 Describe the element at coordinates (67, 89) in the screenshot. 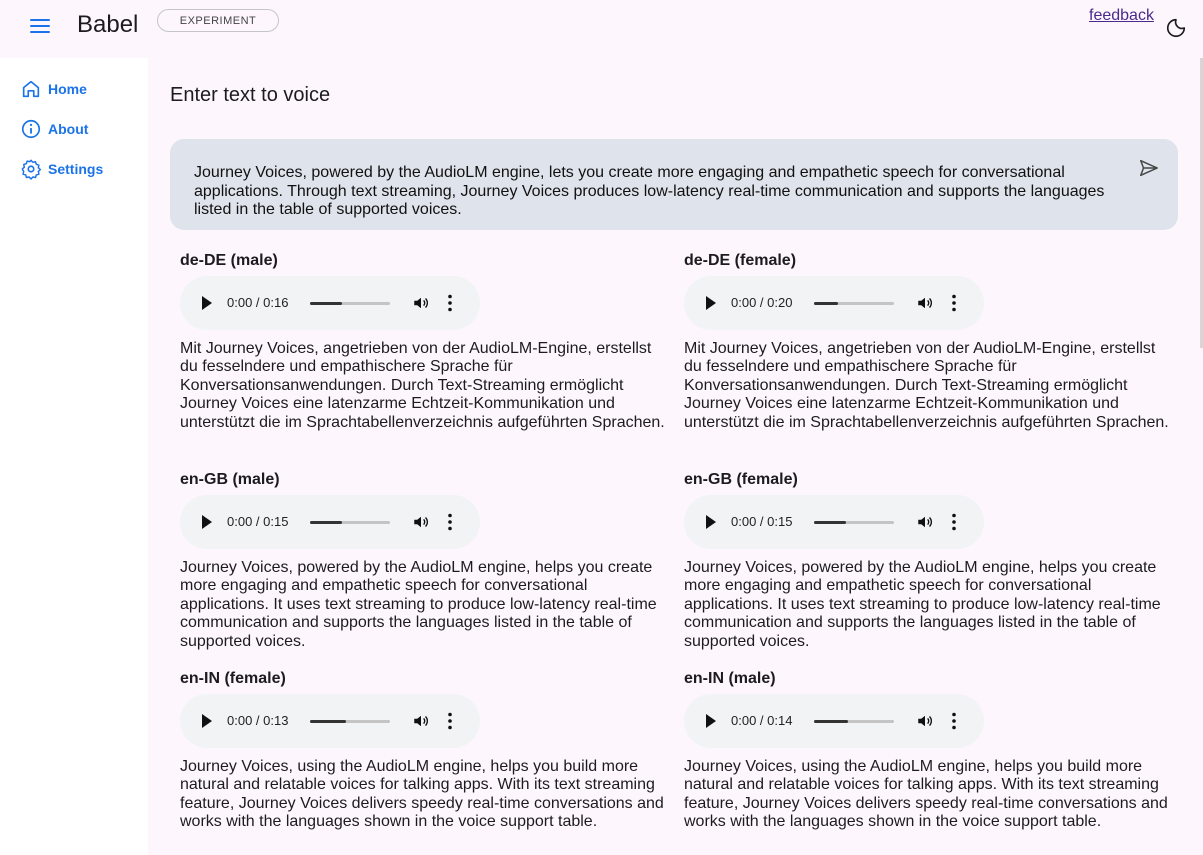

I see `sidebar-item-label: Home` at that location.